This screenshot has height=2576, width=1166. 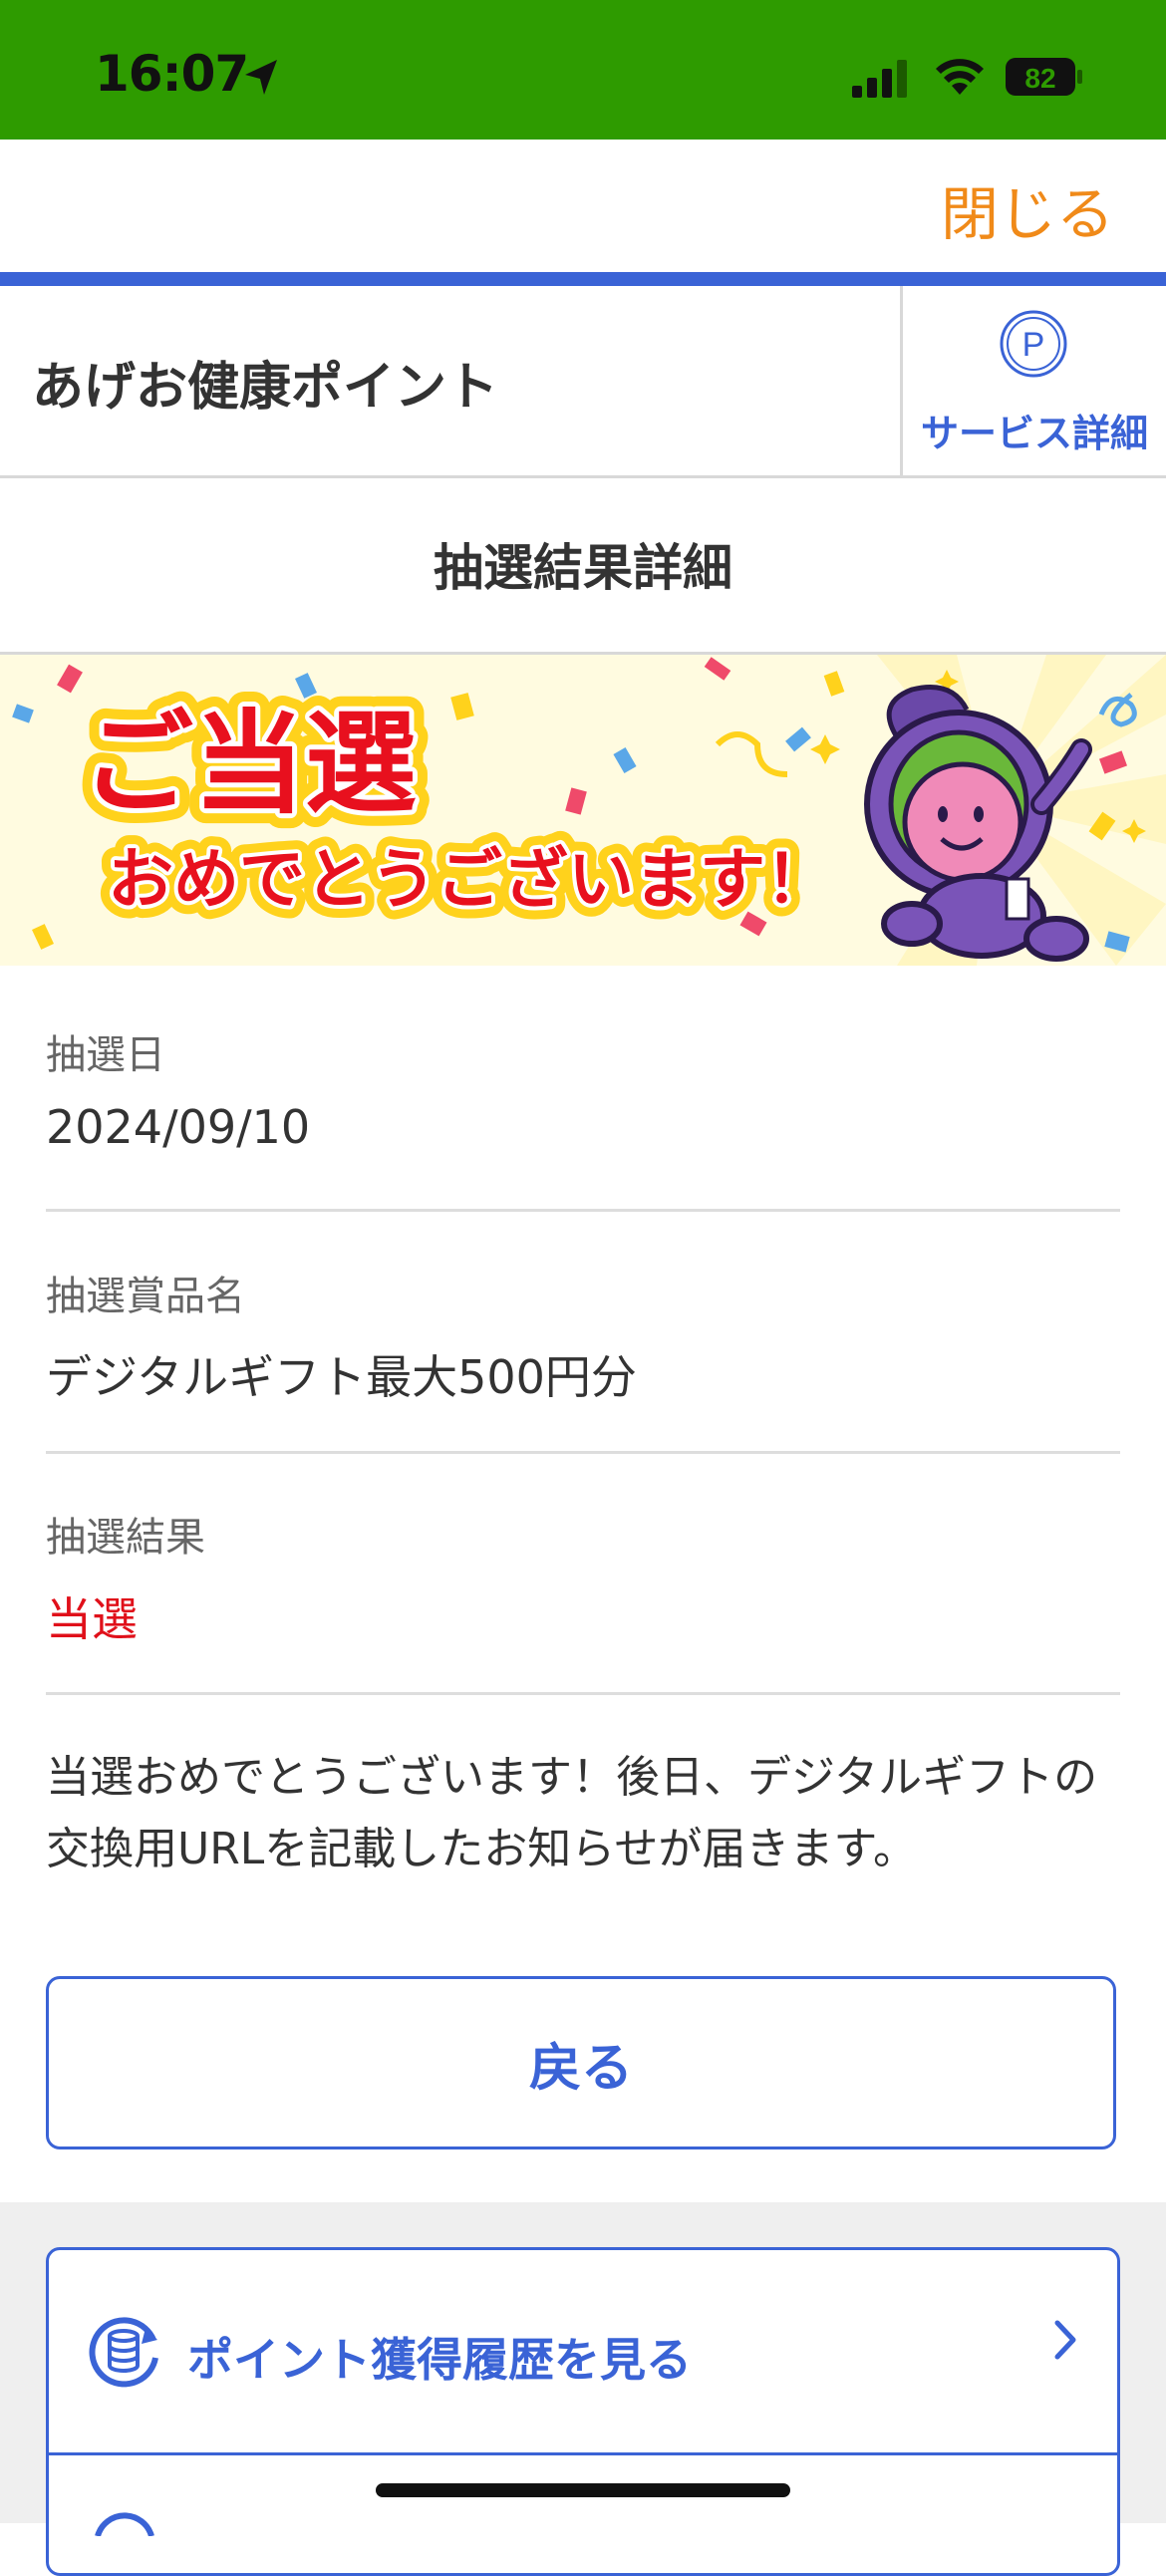 I want to click on winner-banner: ご当選 ご当選 おめでとうございます！ おめでとうございます！, so click(x=583, y=810).